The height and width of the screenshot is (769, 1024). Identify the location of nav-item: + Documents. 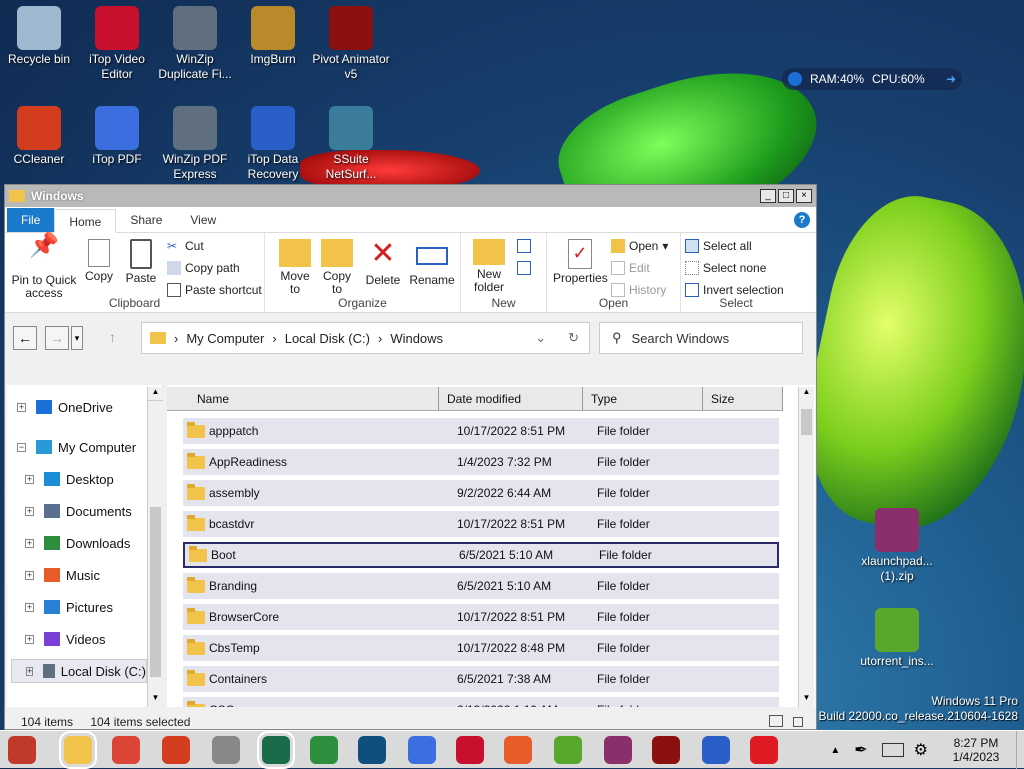
(78, 511).